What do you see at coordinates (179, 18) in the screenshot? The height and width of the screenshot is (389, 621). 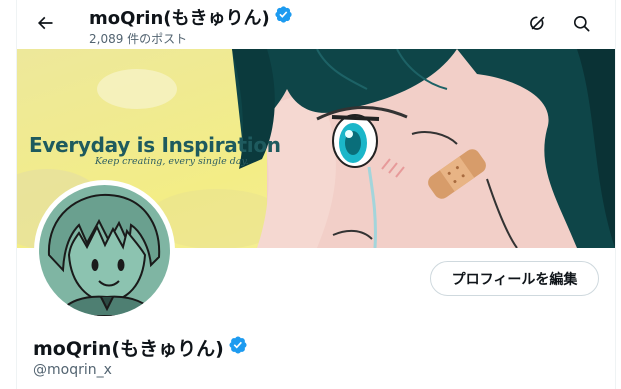 I see `header-display-name: moQrin(もきゅりん)` at bounding box center [179, 18].